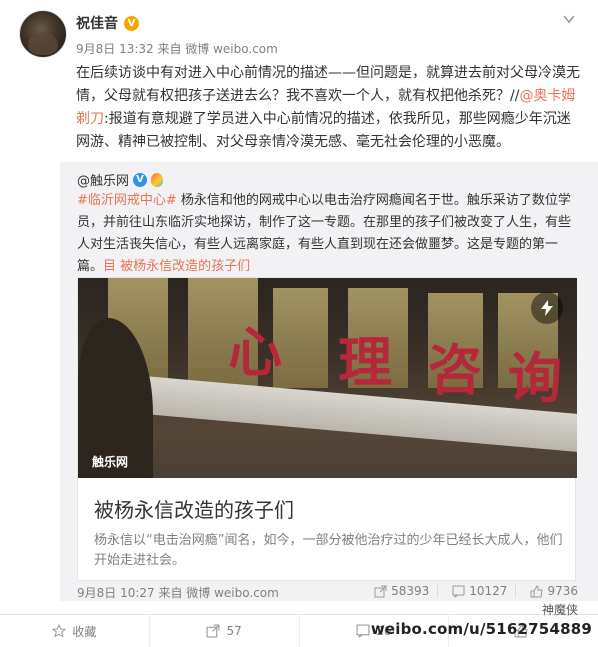 The width and height of the screenshot is (598, 647). I want to click on repost-stats: 58393 10127 9736, so click(476, 591).